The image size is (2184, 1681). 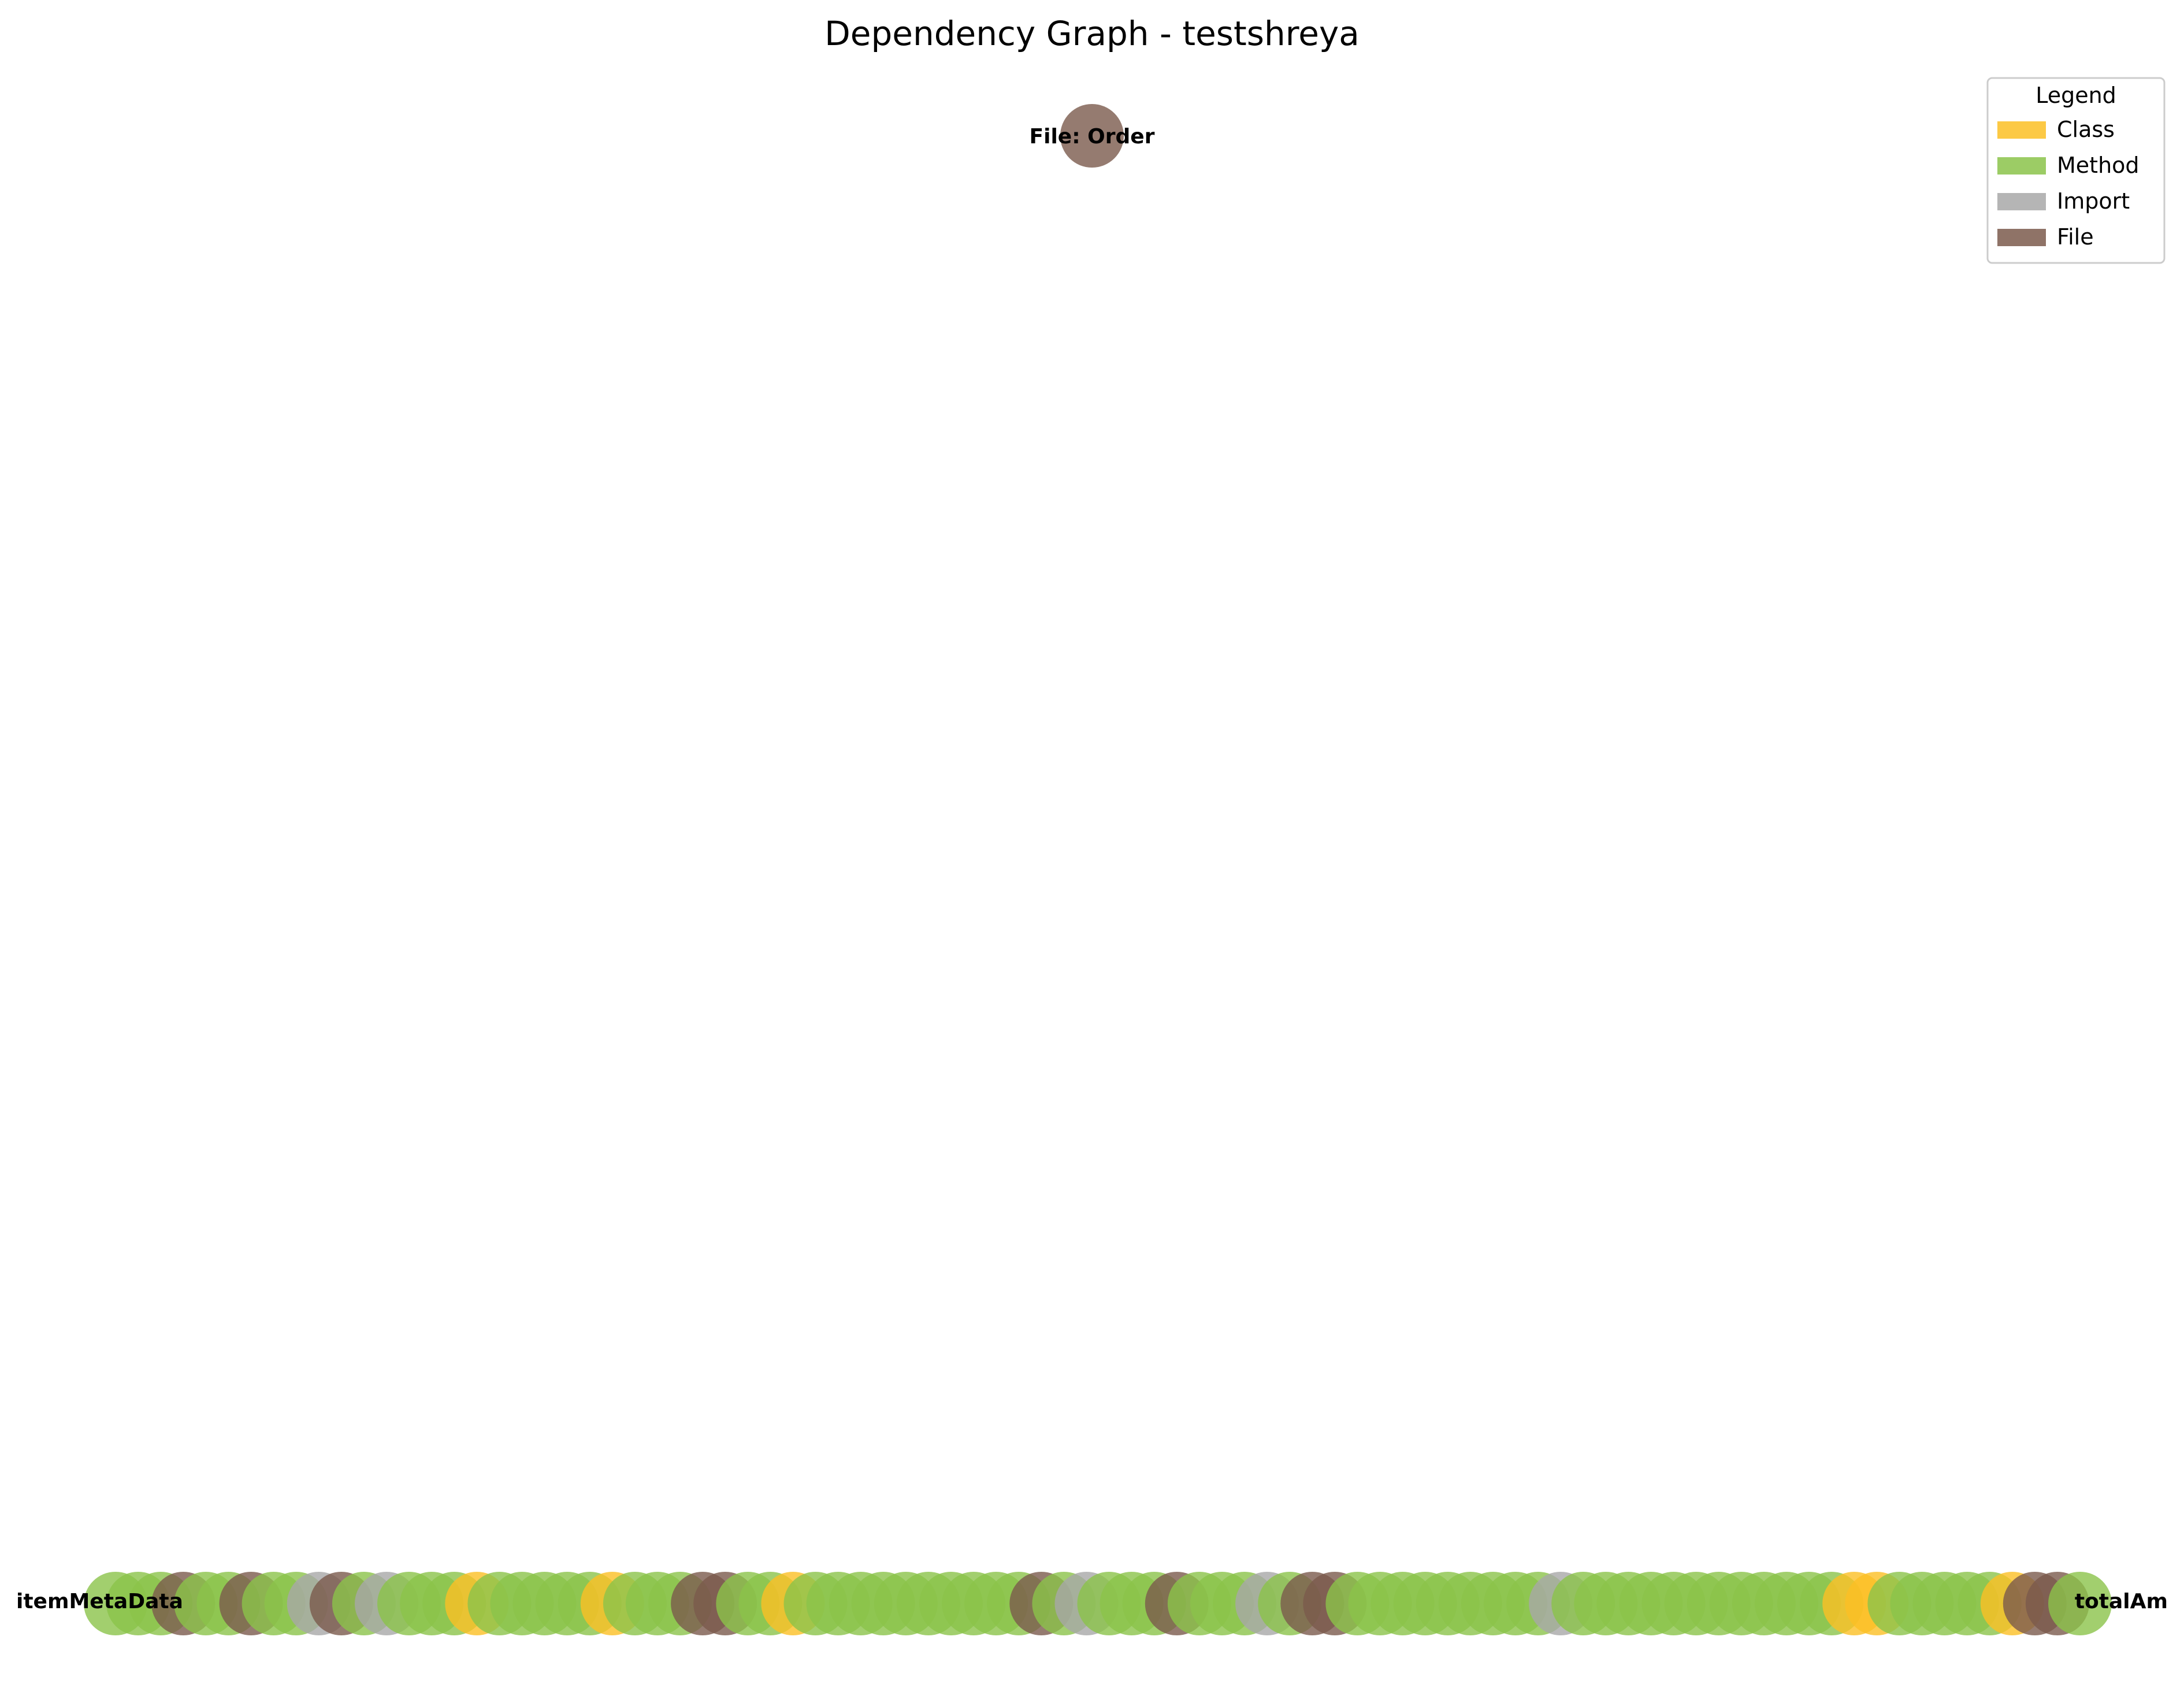 What do you see at coordinates (2021, 130) in the screenshot?
I see `legend-swatch-class` at bounding box center [2021, 130].